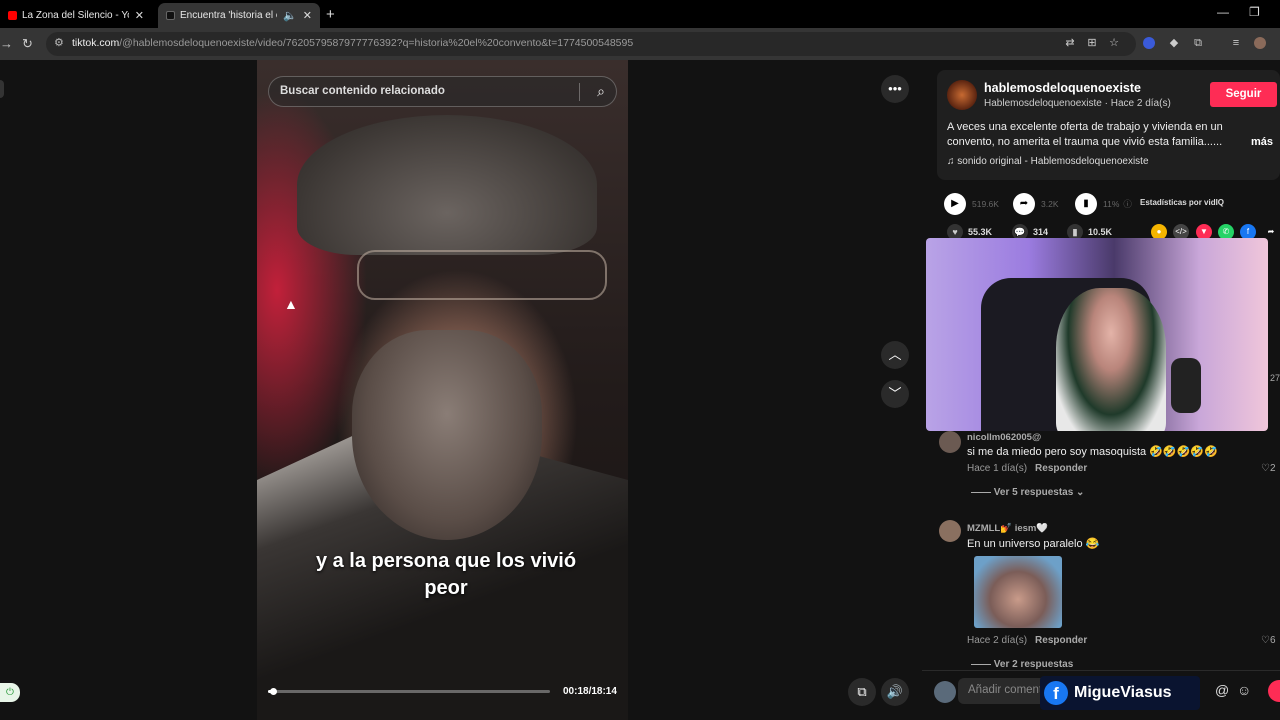 Image resolution: width=1280 pixels, height=720 pixels. What do you see at coordinates (290, 15) in the screenshot?
I see `mute-tab-icon: 🔈` at bounding box center [290, 15].